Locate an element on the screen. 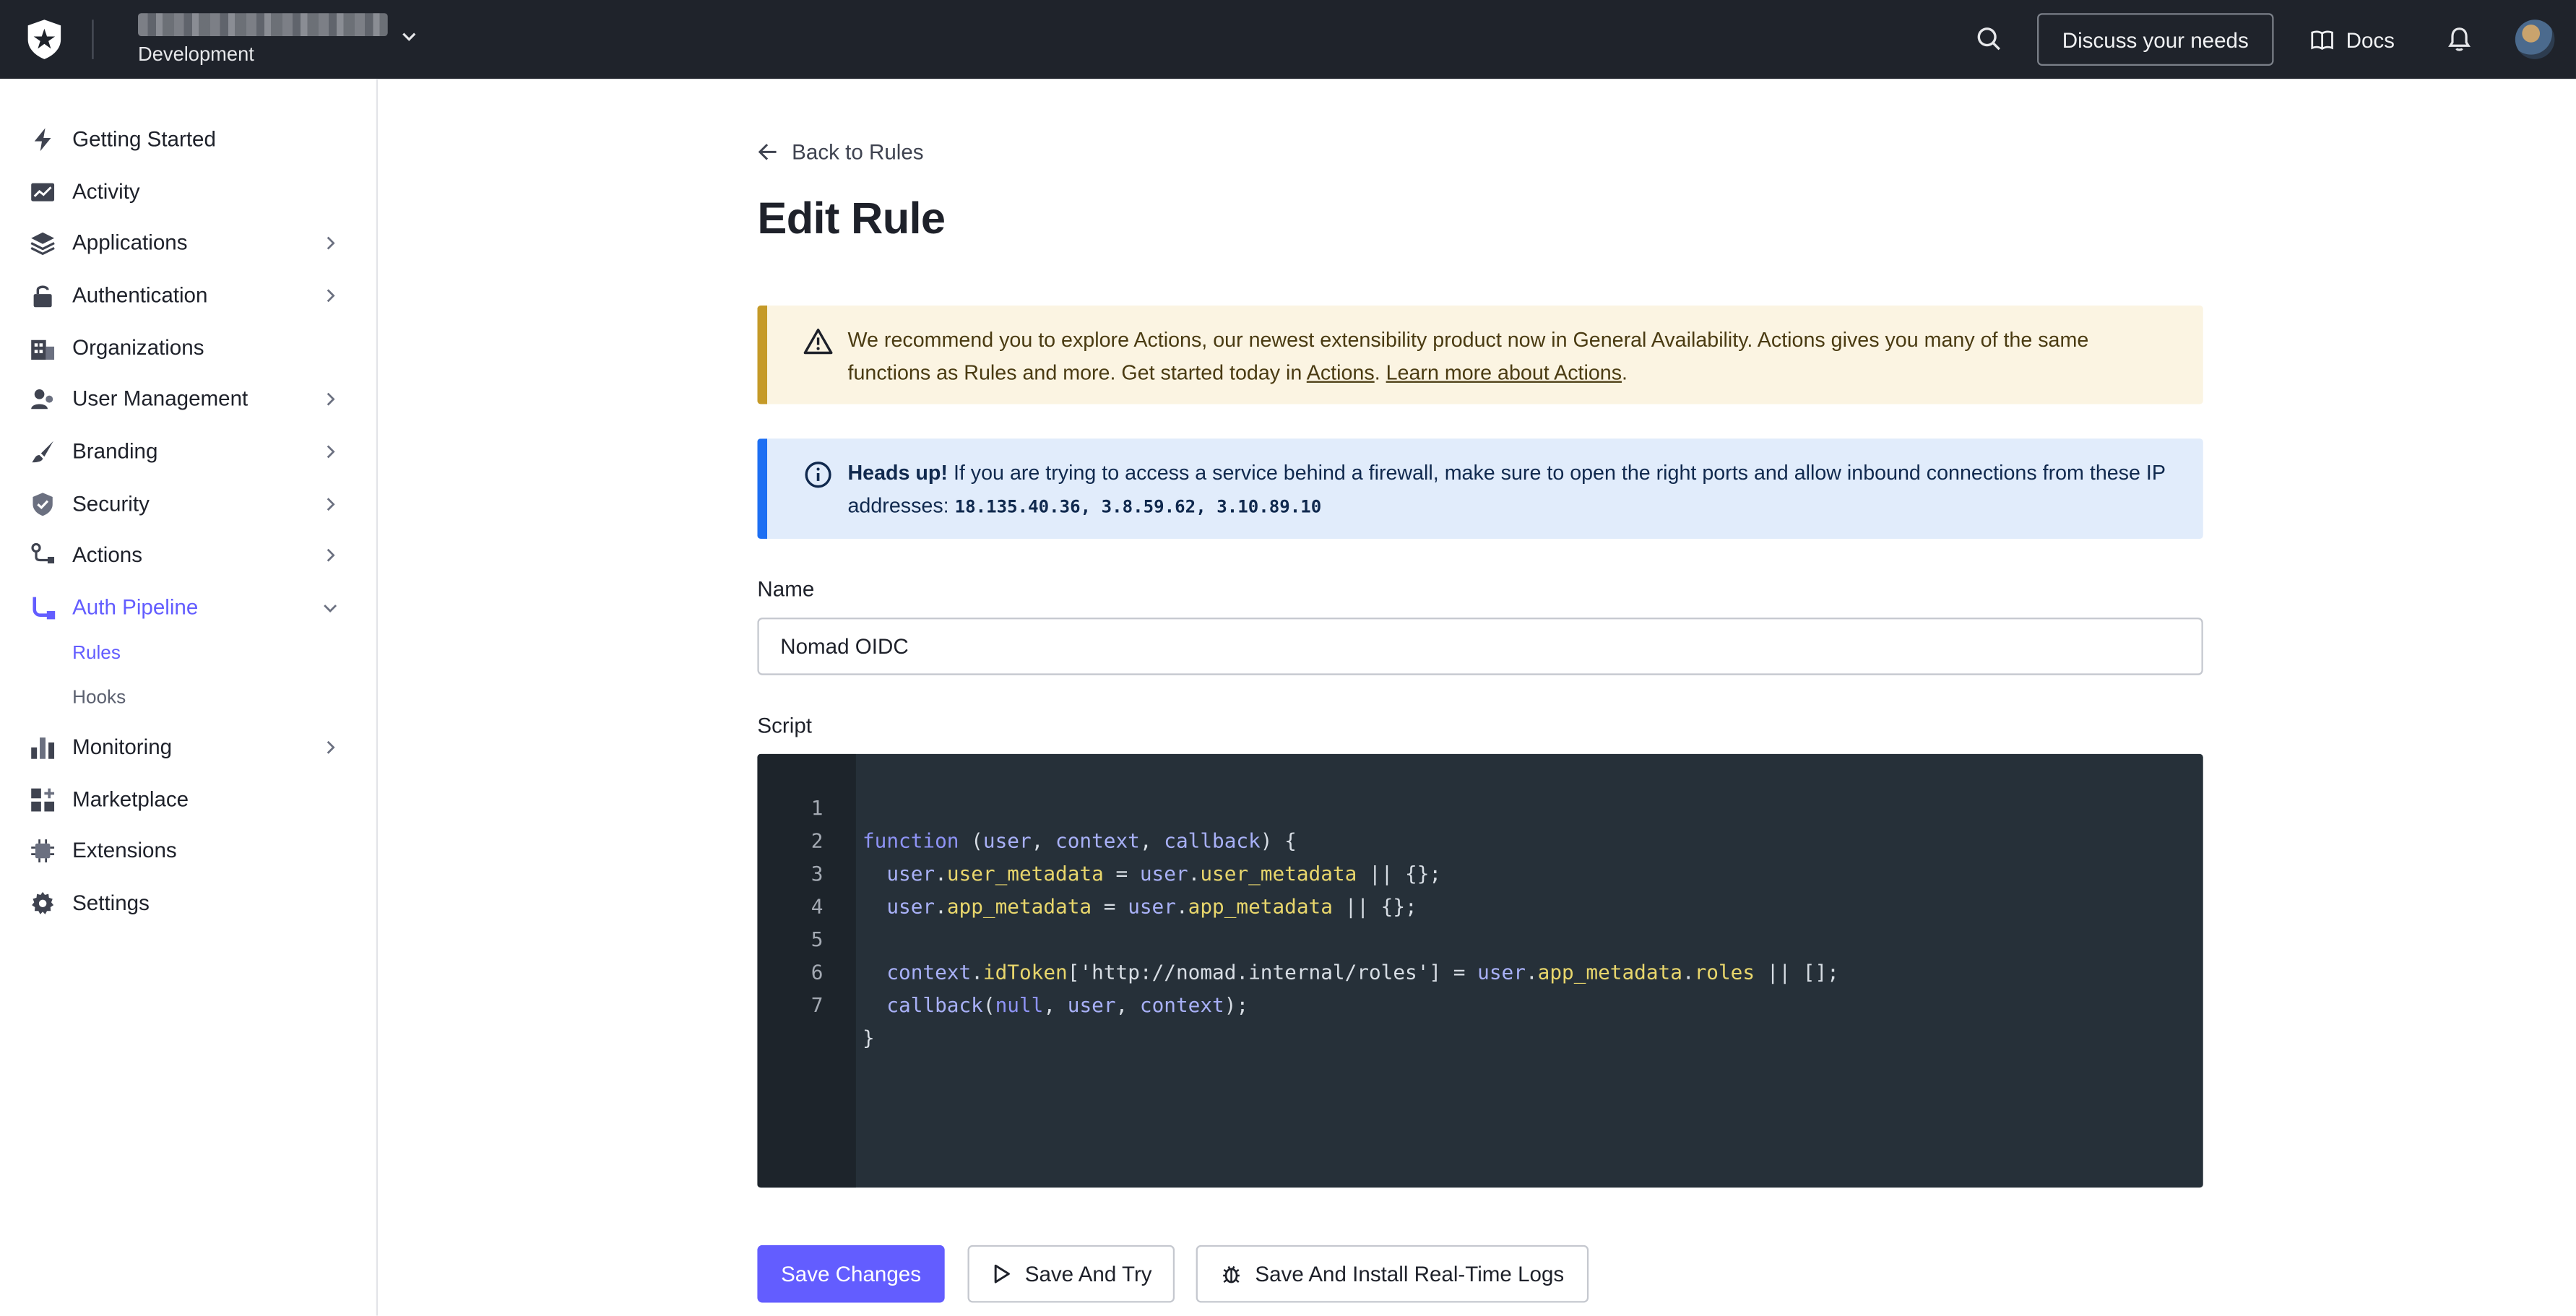  sidebar-item-label: Organizations is located at coordinates (138, 347).